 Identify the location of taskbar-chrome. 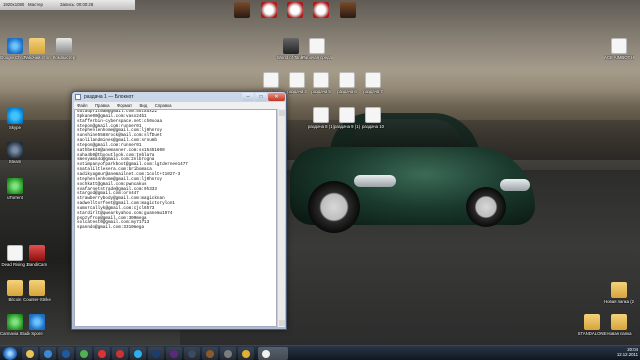
(84, 353).